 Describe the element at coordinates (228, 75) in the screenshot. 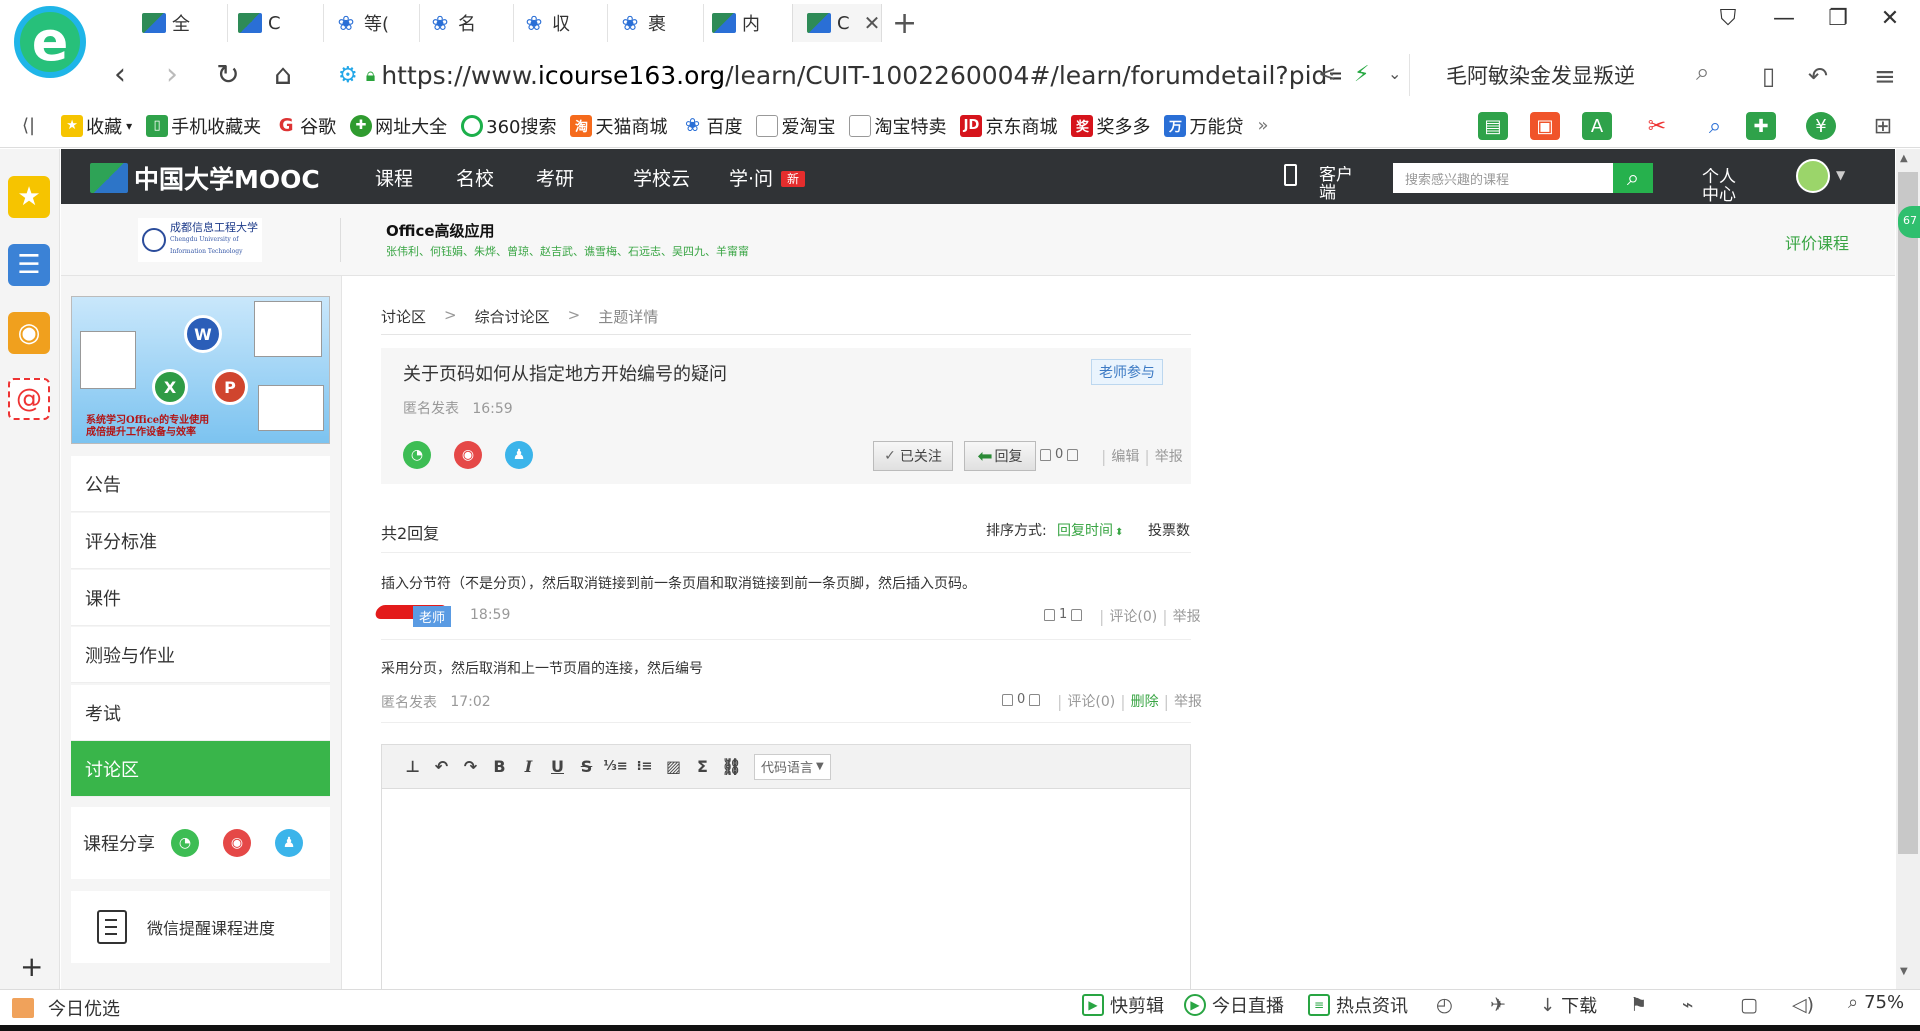

I see `reload-icon: ↻` at that location.